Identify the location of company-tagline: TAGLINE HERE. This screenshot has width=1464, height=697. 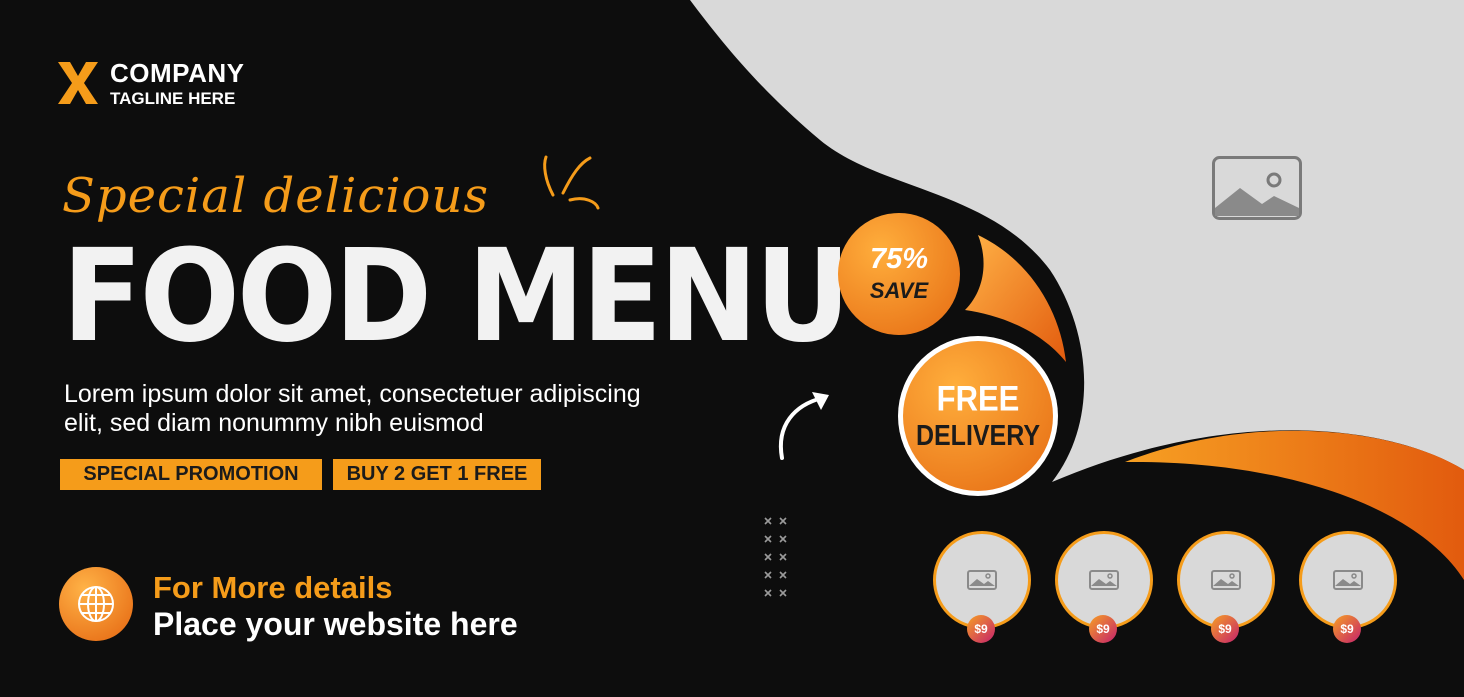
(173, 98).